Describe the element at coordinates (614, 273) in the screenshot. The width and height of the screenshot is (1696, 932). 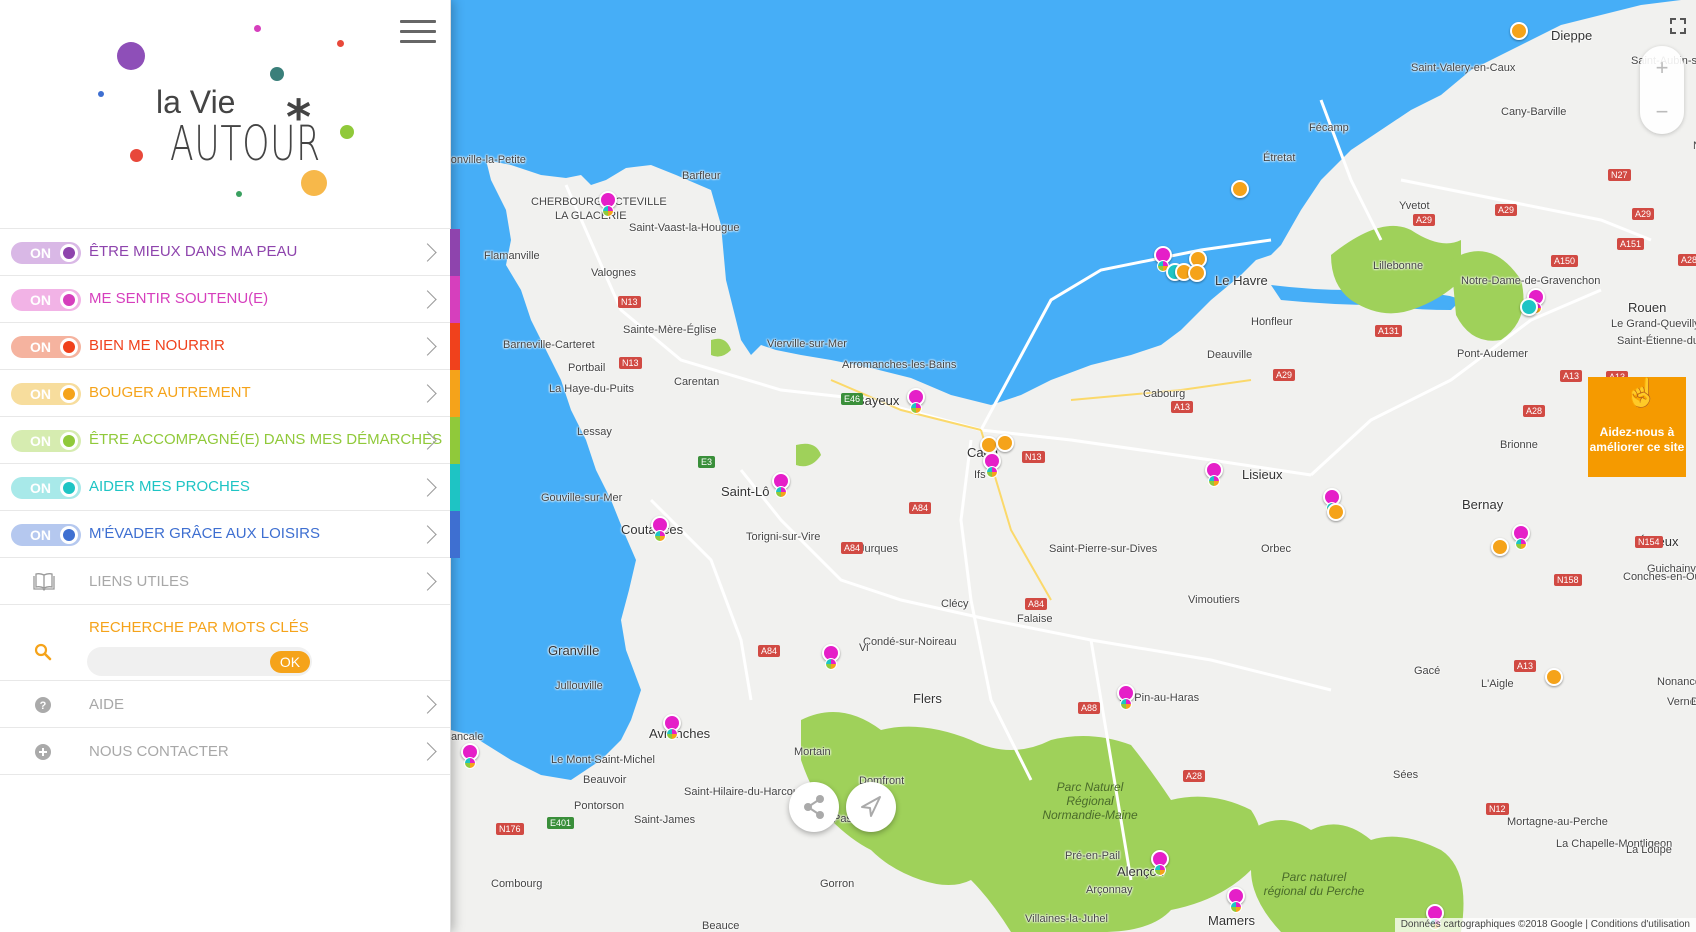
I see `place-label: Valognes` at that location.